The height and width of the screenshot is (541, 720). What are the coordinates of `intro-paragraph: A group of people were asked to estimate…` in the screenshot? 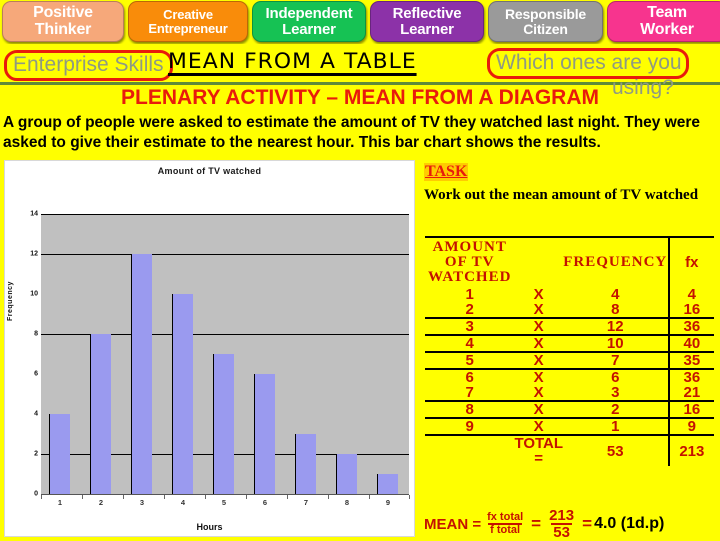 It's located at (352, 133).